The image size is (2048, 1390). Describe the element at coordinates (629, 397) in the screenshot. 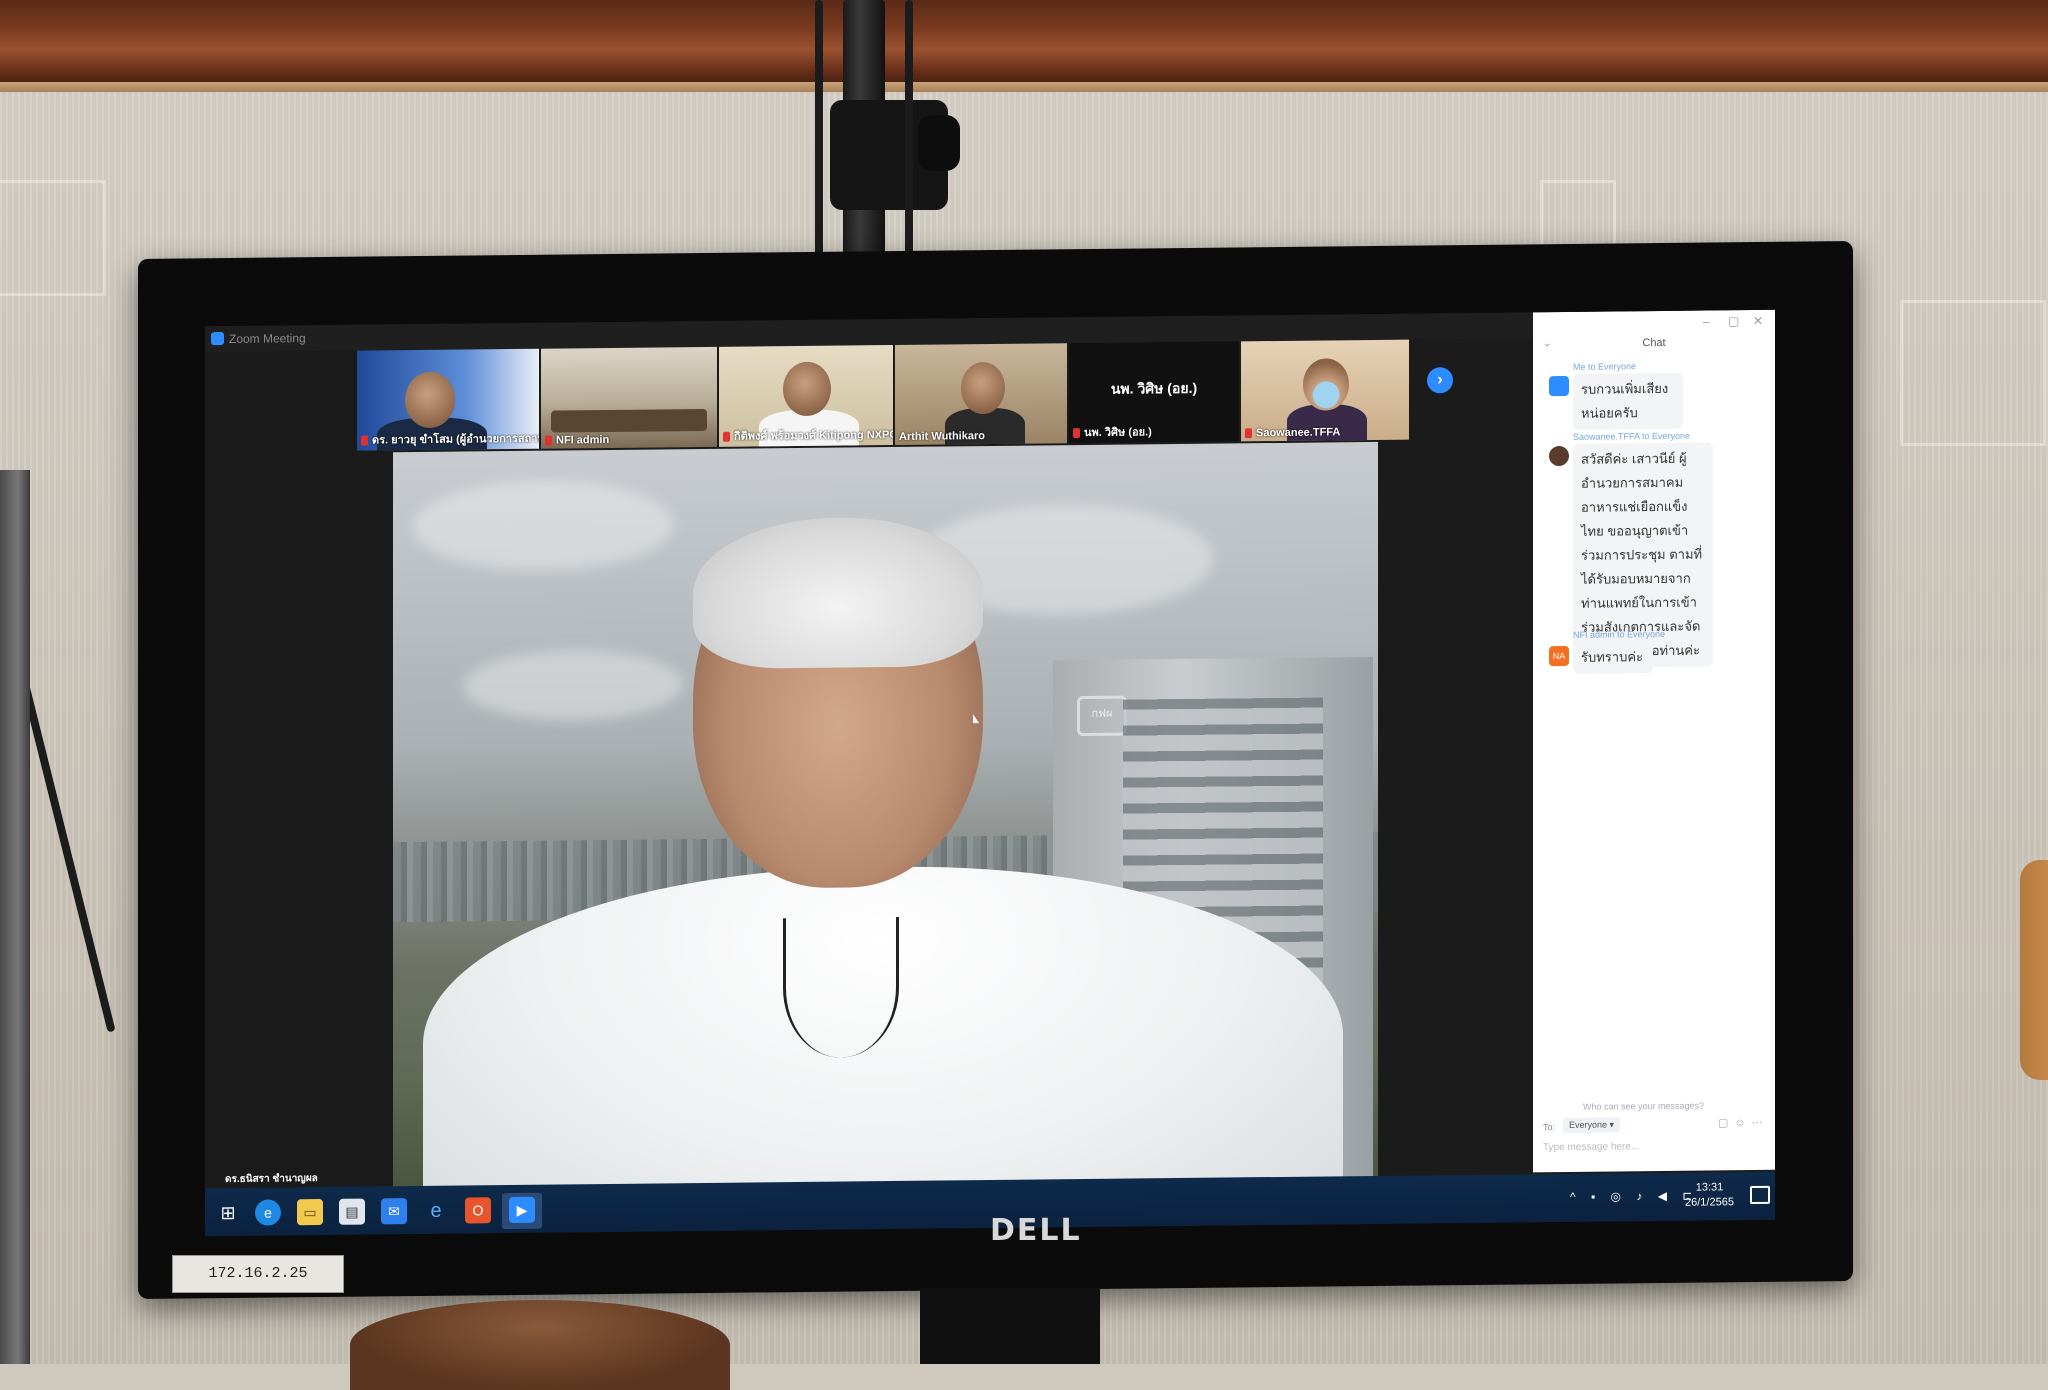

I see `participant-tile: NFI admin` at that location.